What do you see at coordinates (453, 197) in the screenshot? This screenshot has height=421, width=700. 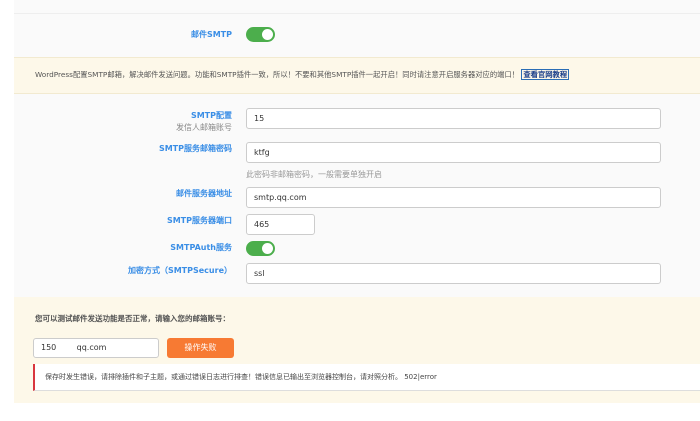 I see `host-input: smtp.qq.com` at bounding box center [453, 197].